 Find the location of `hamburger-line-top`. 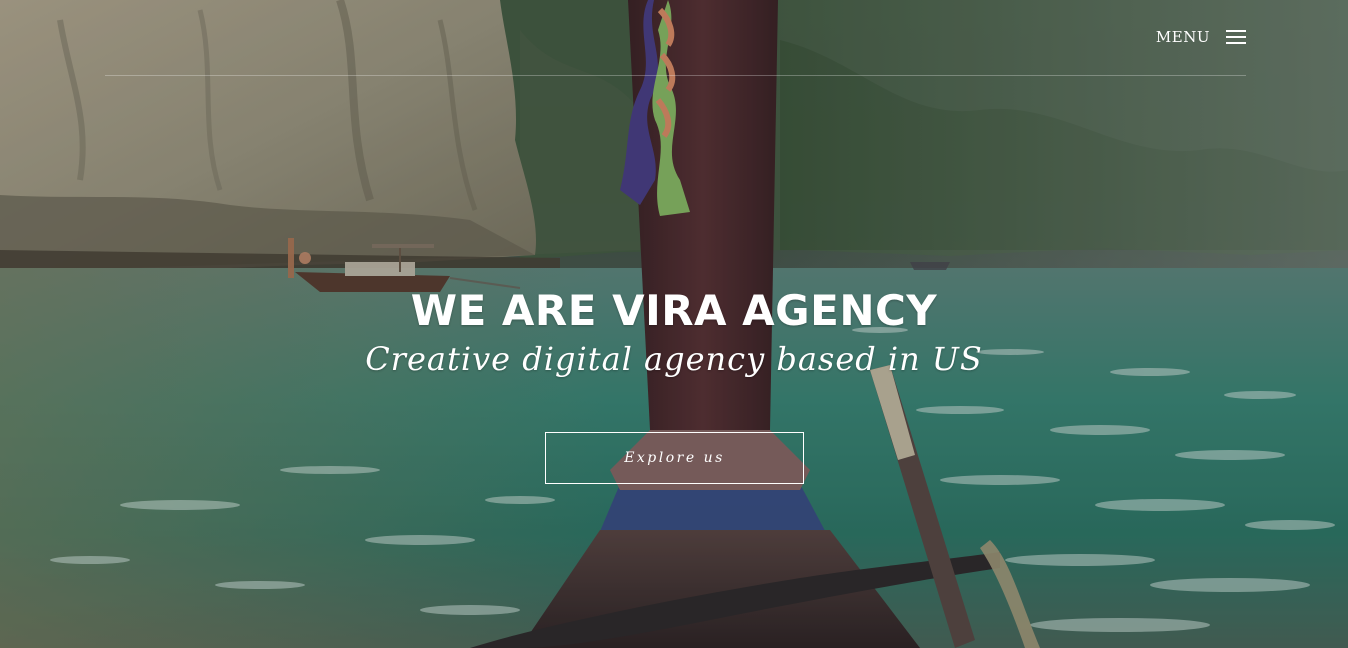

hamburger-line-top is located at coordinates (1236, 31).